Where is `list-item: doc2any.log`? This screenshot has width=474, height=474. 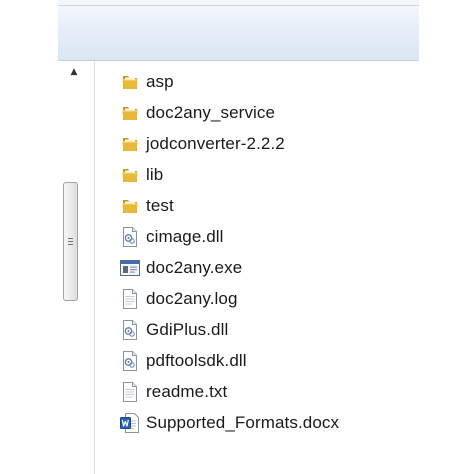 list-item: doc2any.log is located at coordinates (229, 298).